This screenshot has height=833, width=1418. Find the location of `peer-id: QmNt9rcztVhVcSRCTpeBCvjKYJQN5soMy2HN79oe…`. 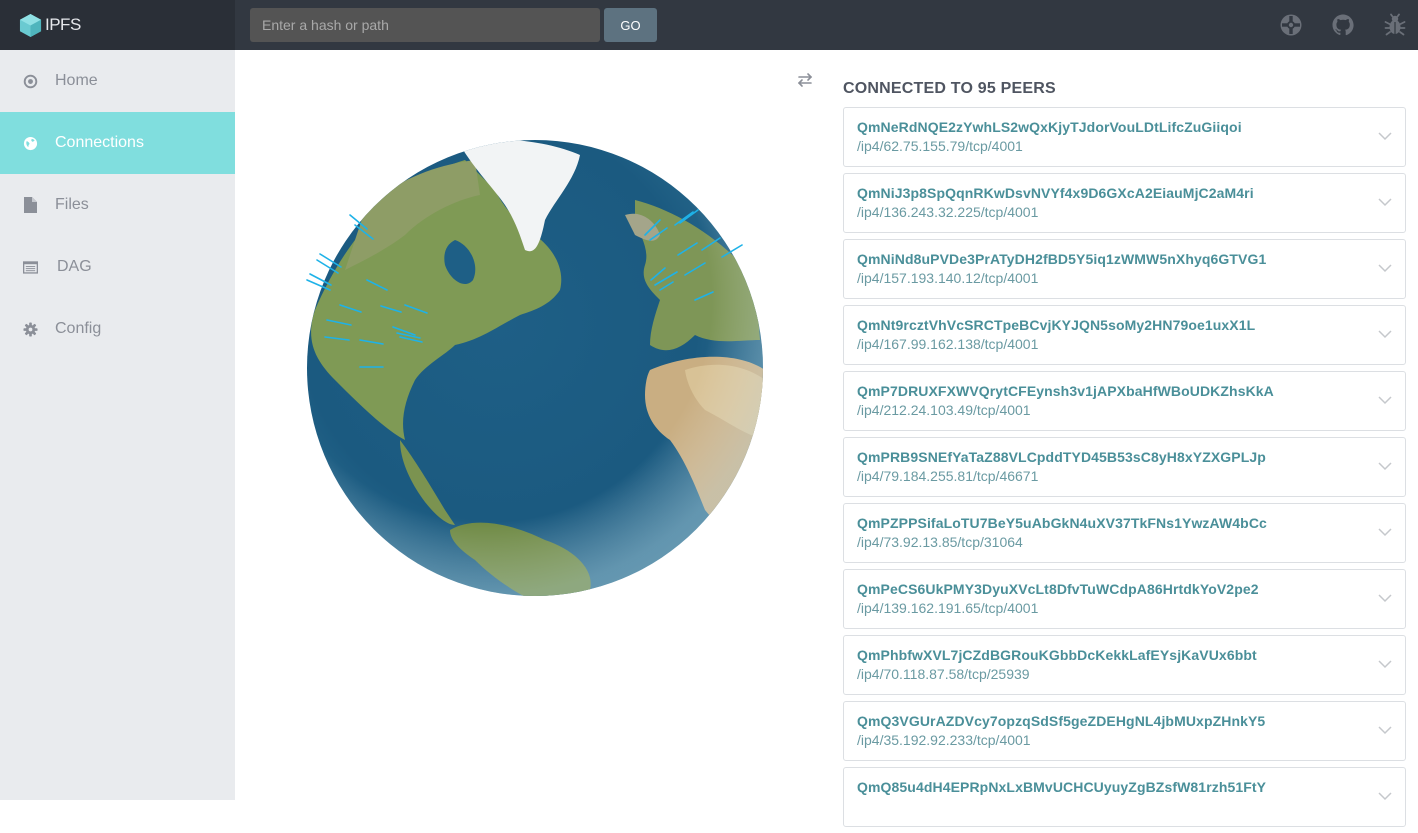

peer-id: QmNt9rcztVhVcSRCTpeBCvjKYJQN5soMy2HN79oe… is located at coordinates (1056, 325).